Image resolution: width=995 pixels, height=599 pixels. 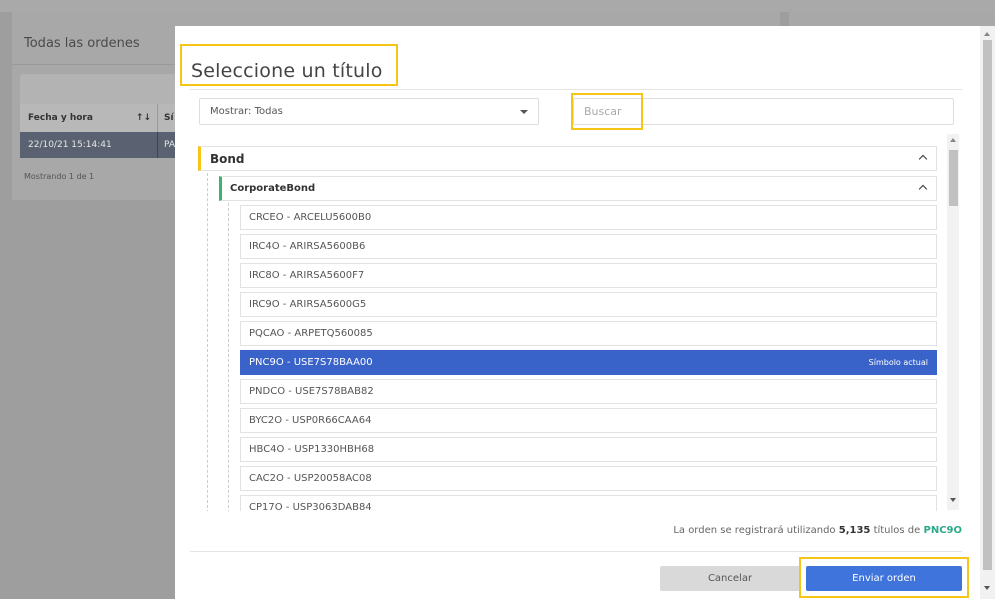 I want to click on cell-datetime: 22/10/21 15:14:41, so click(x=89, y=145).